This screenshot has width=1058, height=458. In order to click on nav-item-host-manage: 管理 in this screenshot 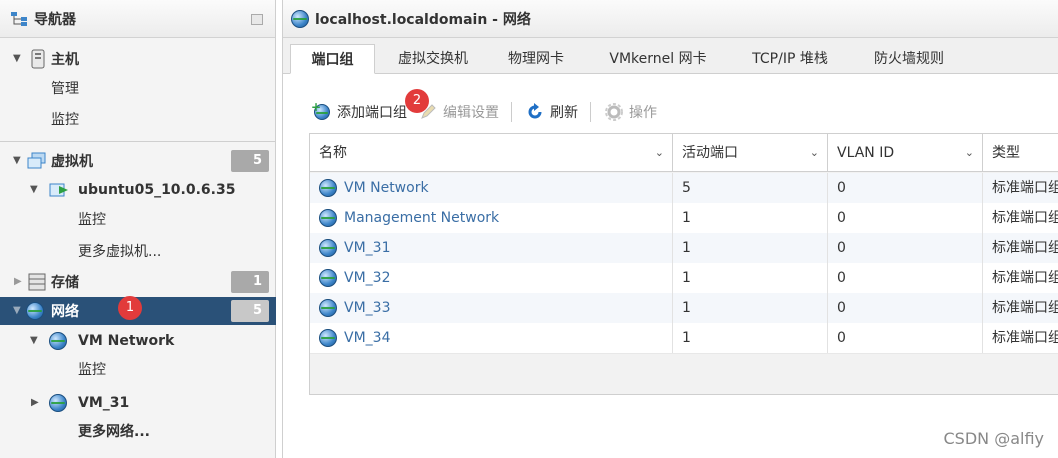, I will do `click(138, 88)`.